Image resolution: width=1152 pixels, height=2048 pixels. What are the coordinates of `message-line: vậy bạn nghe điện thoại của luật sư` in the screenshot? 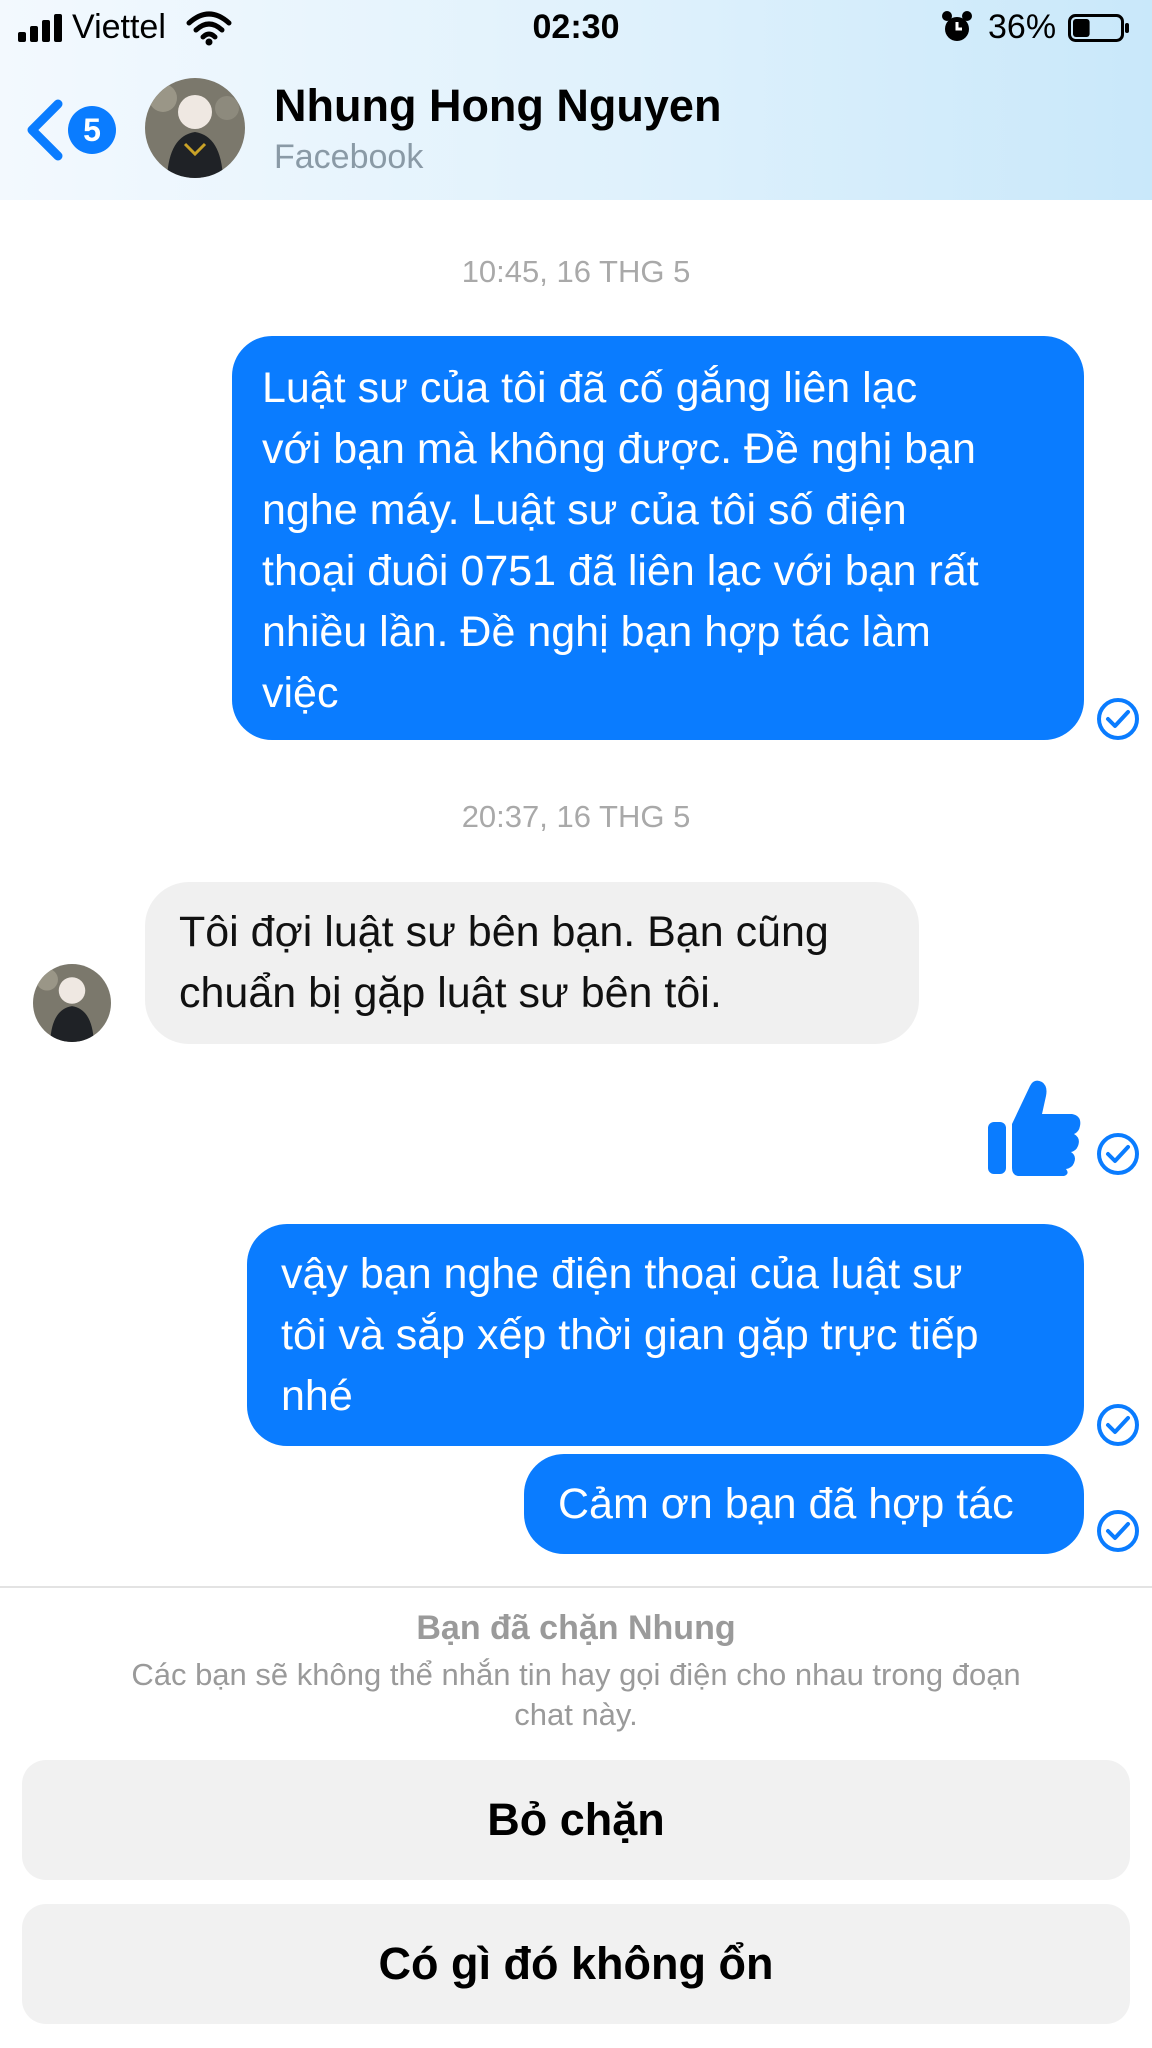 It's located at (622, 1274).